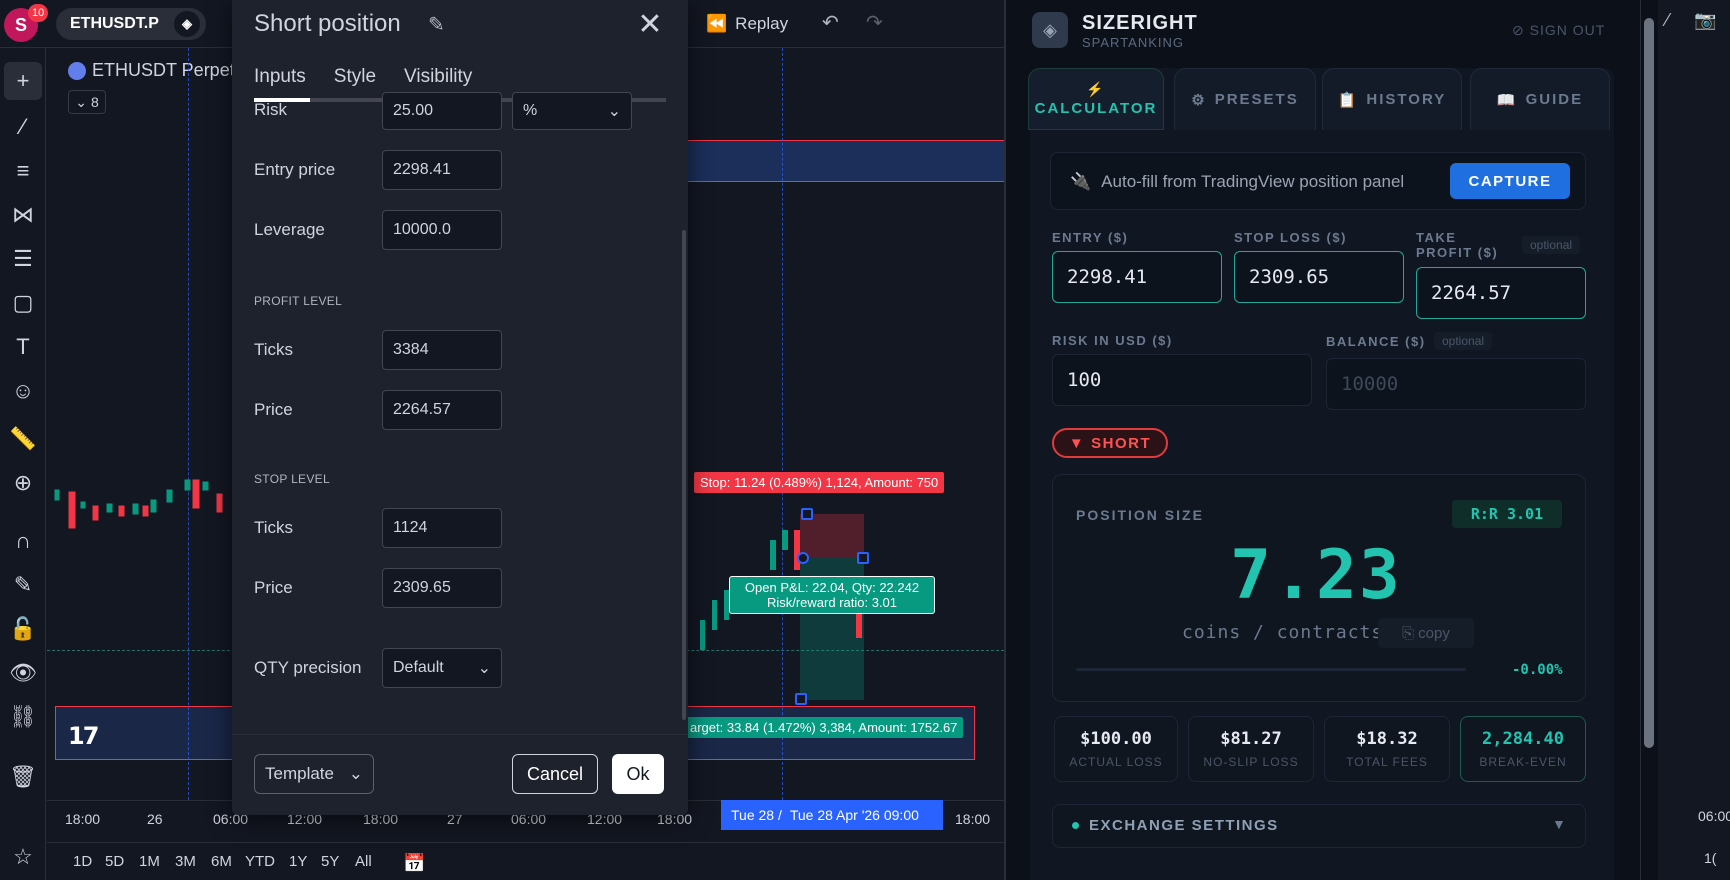 Image resolution: width=1730 pixels, height=880 pixels. I want to click on range-1d: 1D, so click(82, 861).